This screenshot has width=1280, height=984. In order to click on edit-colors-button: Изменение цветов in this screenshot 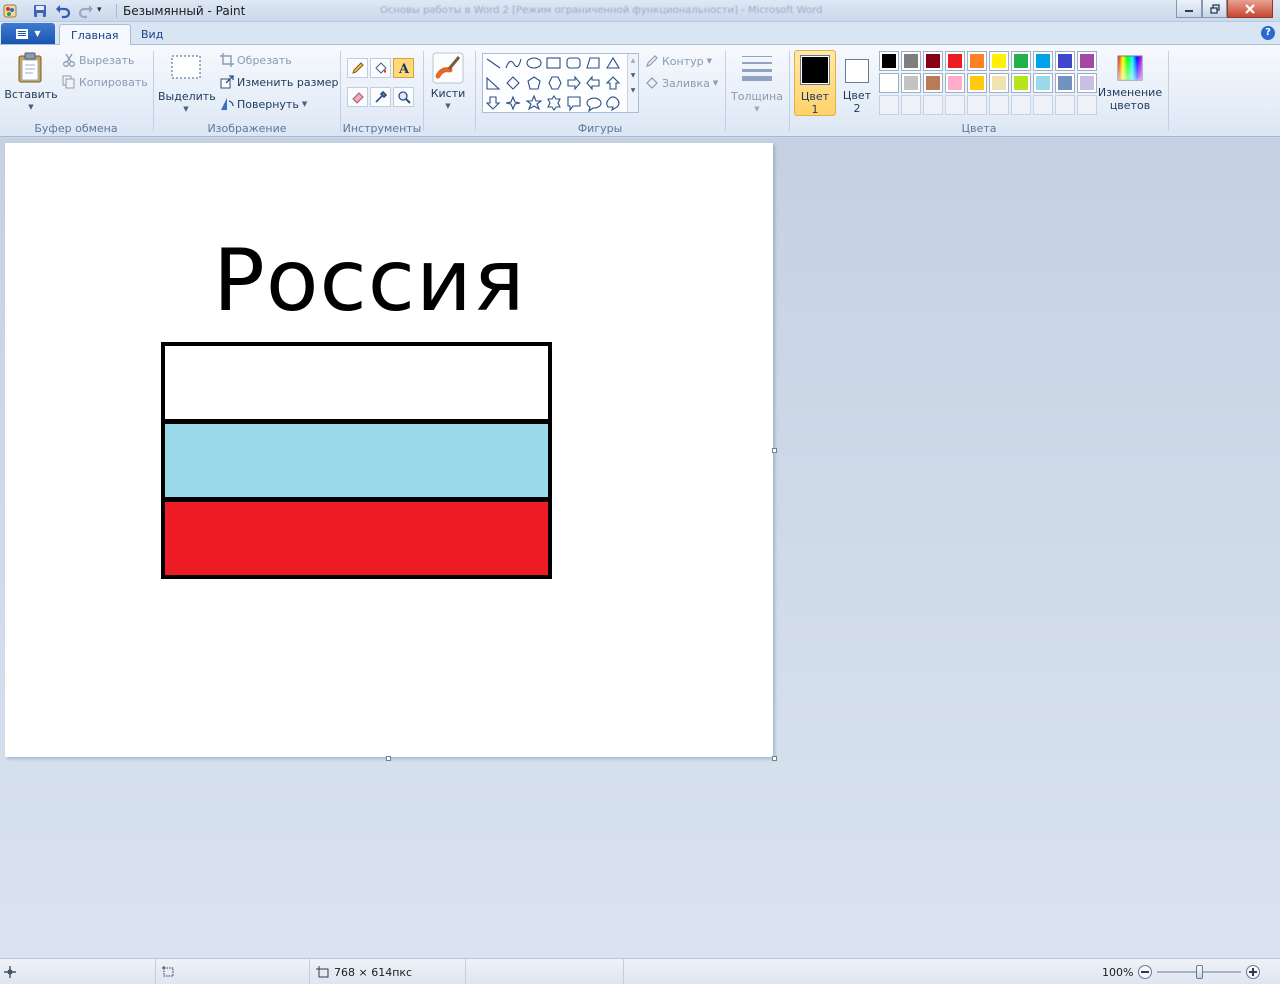, I will do `click(1130, 82)`.